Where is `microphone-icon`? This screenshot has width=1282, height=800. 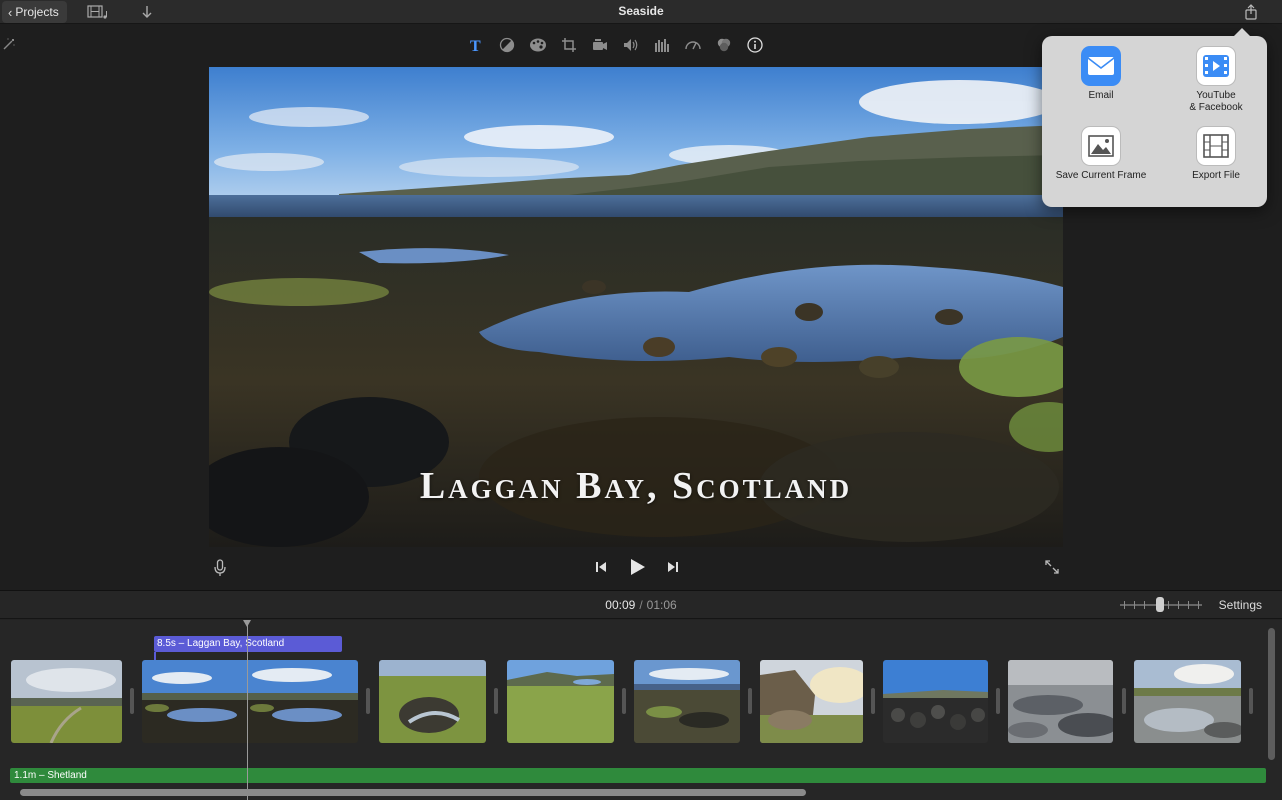
microphone-icon is located at coordinates (220, 568).